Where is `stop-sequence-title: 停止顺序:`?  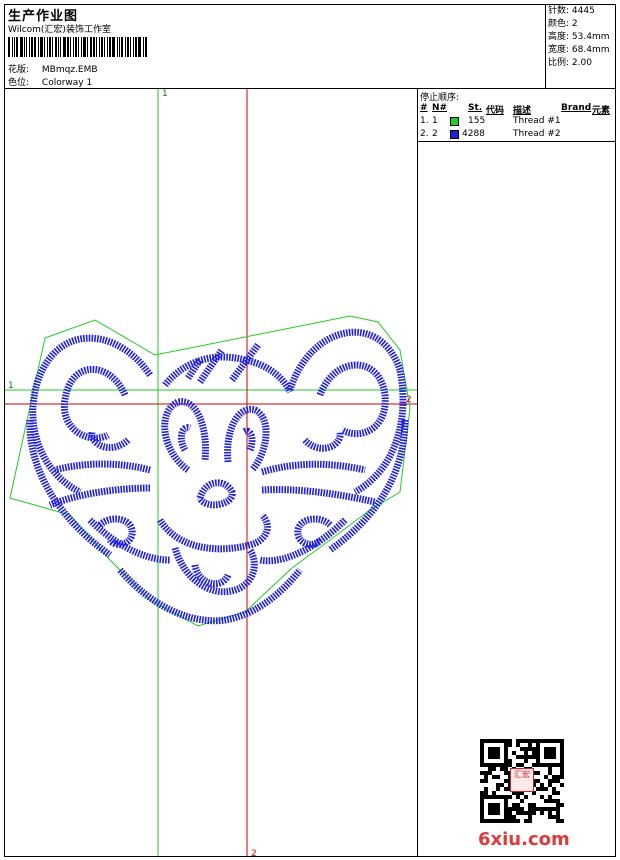 stop-sequence-title: 停止顺序: is located at coordinates (440, 98).